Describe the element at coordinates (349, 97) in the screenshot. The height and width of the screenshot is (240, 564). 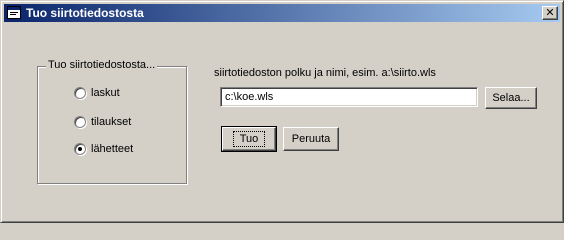
I see `file-path-input: c:\koe.wls` at that location.